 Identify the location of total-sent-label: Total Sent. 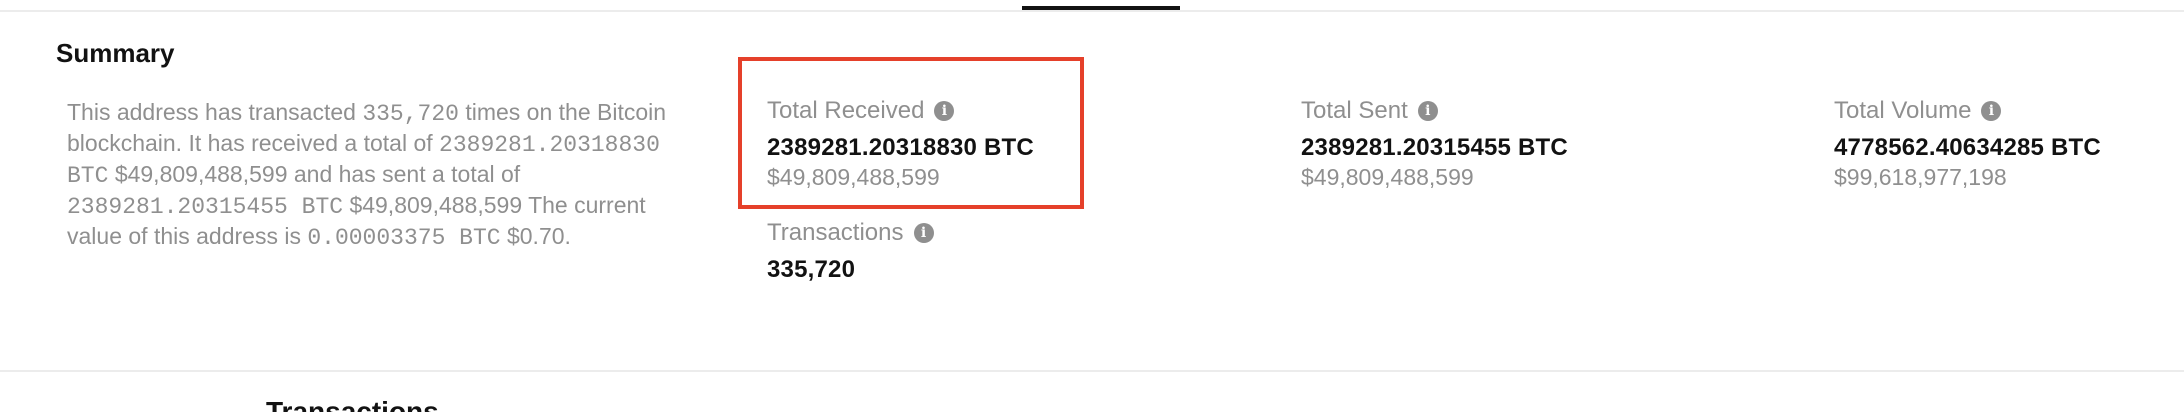
(1354, 110).